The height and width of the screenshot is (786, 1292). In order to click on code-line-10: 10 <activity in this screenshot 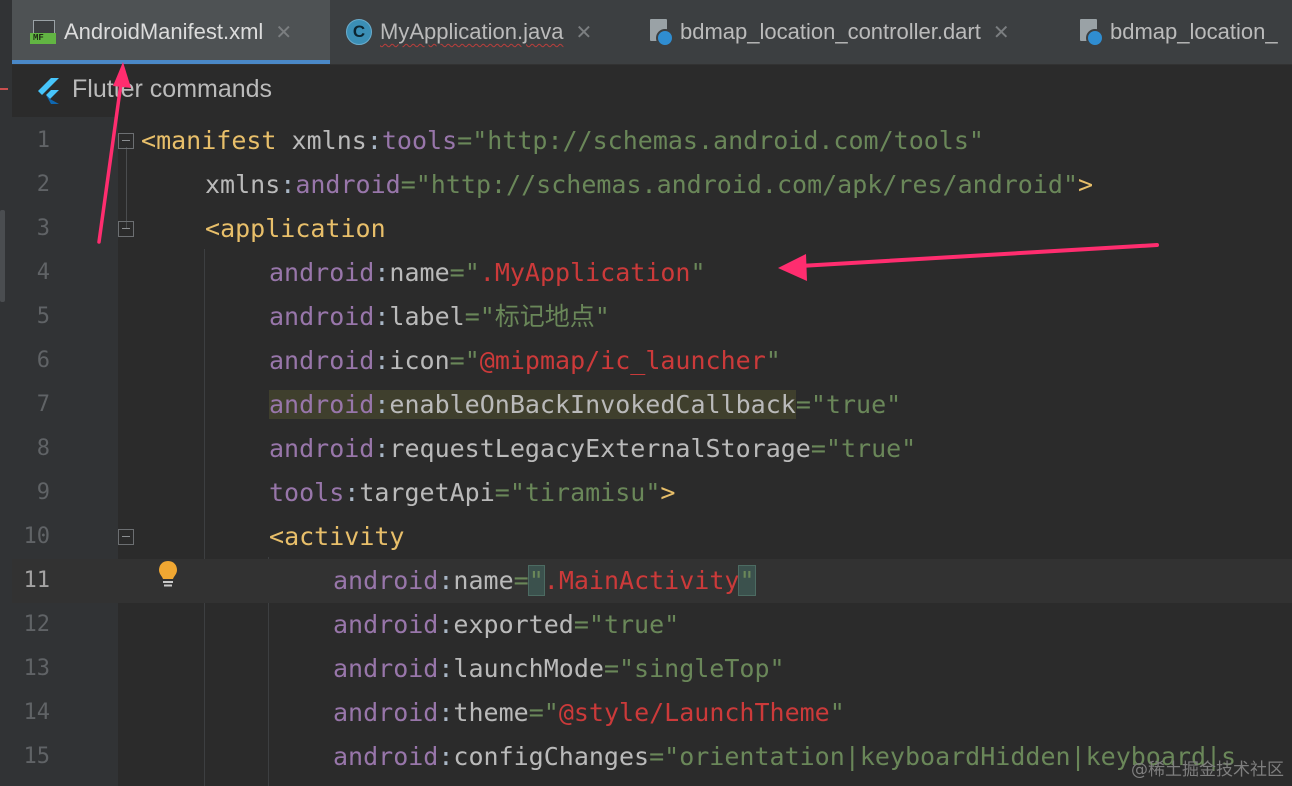, I will do `click(652, 537)`.